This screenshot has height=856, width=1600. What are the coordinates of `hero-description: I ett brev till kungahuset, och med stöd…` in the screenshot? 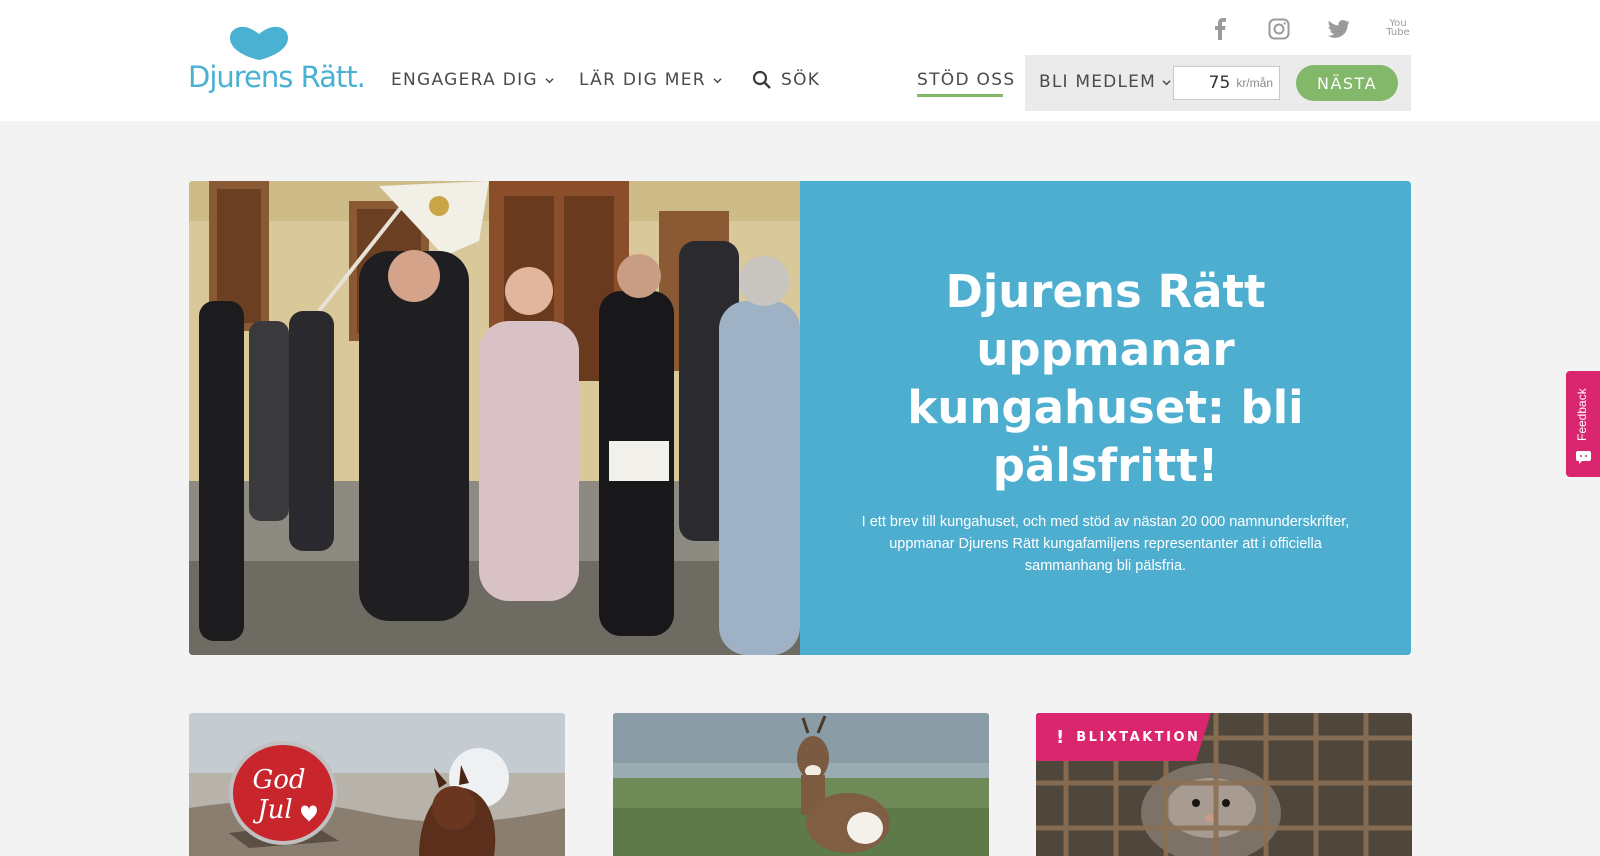 It's located at (1105, 544).